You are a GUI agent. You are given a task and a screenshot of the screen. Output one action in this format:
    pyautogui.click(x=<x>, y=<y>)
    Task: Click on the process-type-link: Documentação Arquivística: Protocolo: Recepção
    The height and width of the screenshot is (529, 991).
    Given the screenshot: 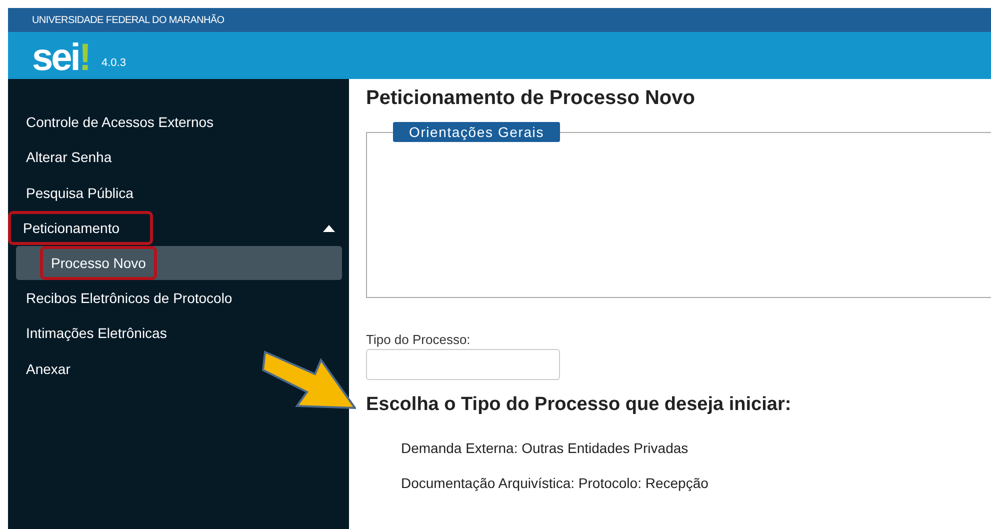 What is the action you would take?
    pyautogui.click(x=696, y=483)
    